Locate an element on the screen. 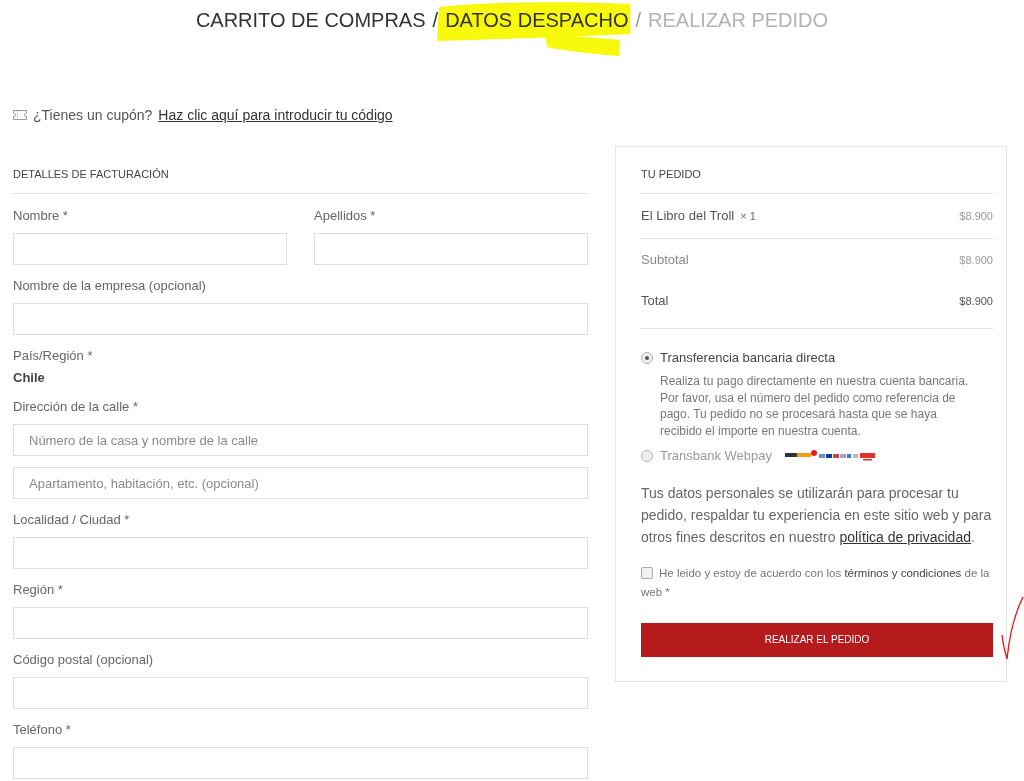 Image resolution: width=1024 pixels, height=781 pixels. product-name: El Libro del Troll is located at coordinates (688, 216).